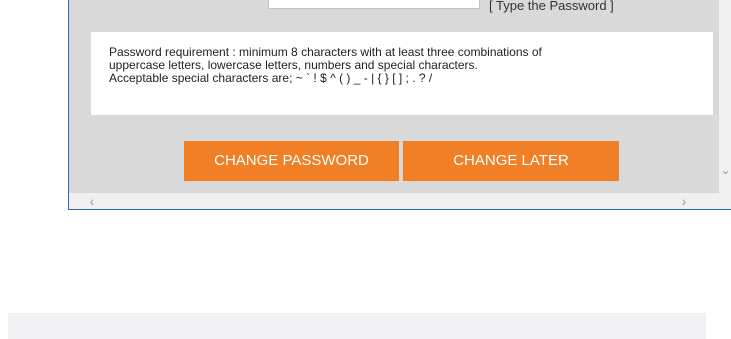  What do you see at coordinates (684, 201) in the screenshot?
I see `chevron-right-icon: ›` at bounding box center [684, 201].